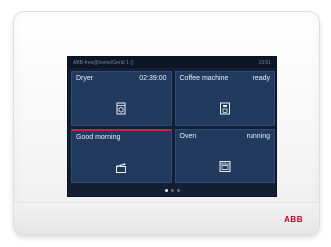  What do you see at coordinates (264, 62) in the screenshot?
I see `clock-label: 13:51` at bounding box center [264, 62].